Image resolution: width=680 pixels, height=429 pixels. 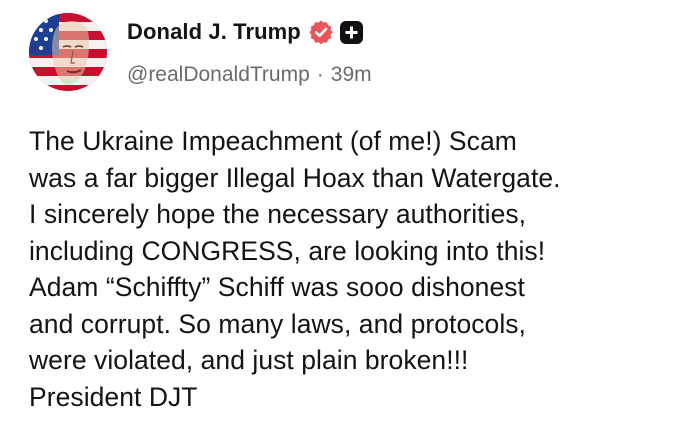 I want to click on verified-badge-icon, so click(x=321, y=32).